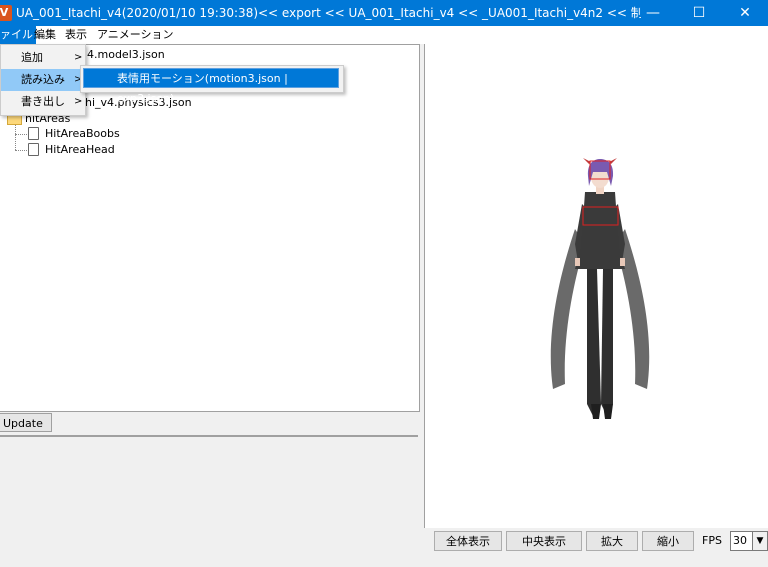 Image resolution: width=768 pixels, height=567 pixels. What do you see at coordinates (6, 13) in the screenshot?
I see `app-icon: V` at bounding box center [6, 13].